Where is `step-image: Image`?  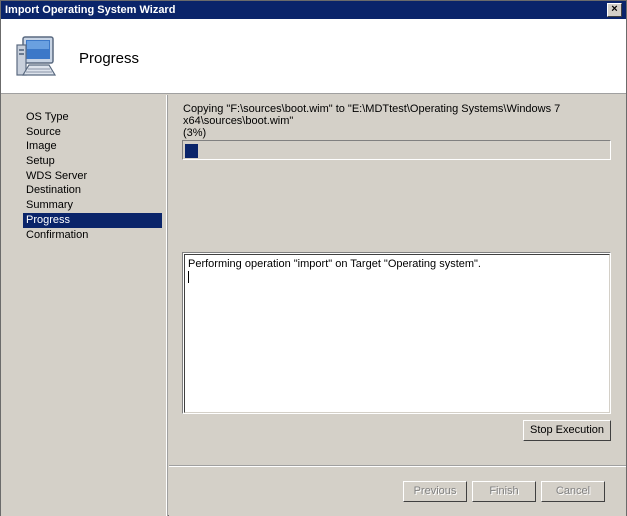
step-image: Image is located at coordinates (41, 146).